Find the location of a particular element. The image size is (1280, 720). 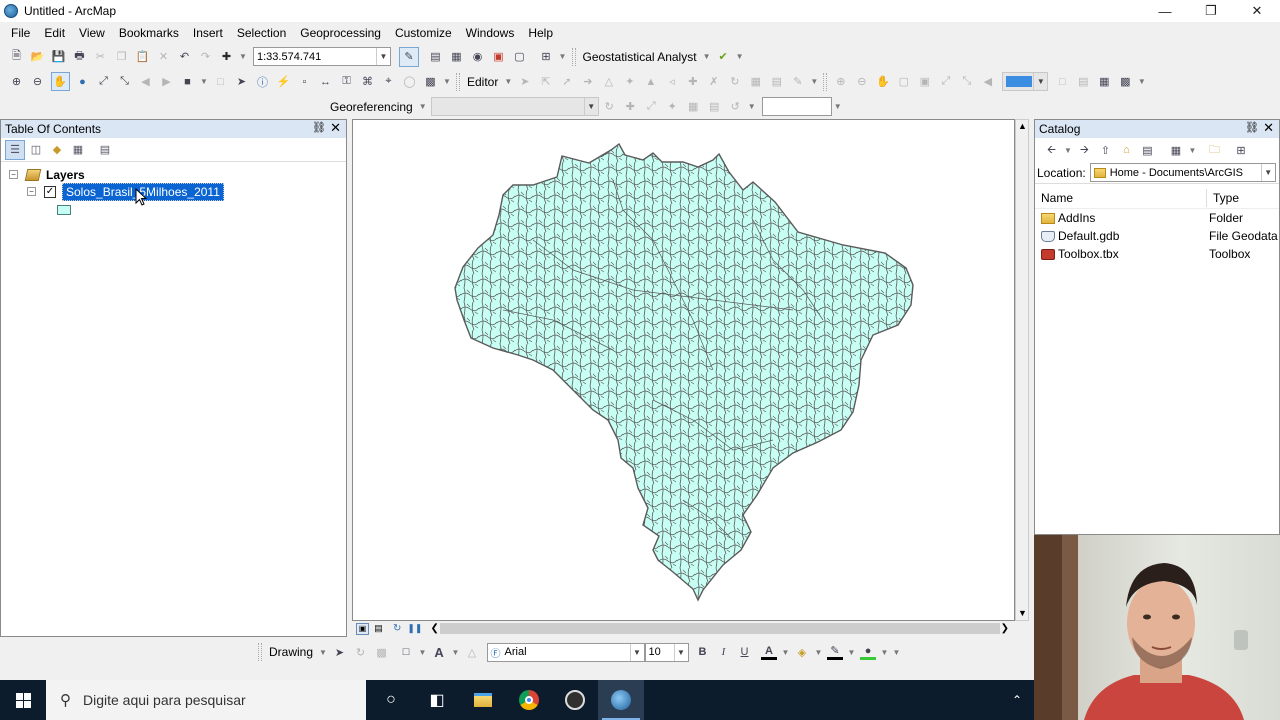

views-icon: ▦ is located at coordinates (1176, 150).